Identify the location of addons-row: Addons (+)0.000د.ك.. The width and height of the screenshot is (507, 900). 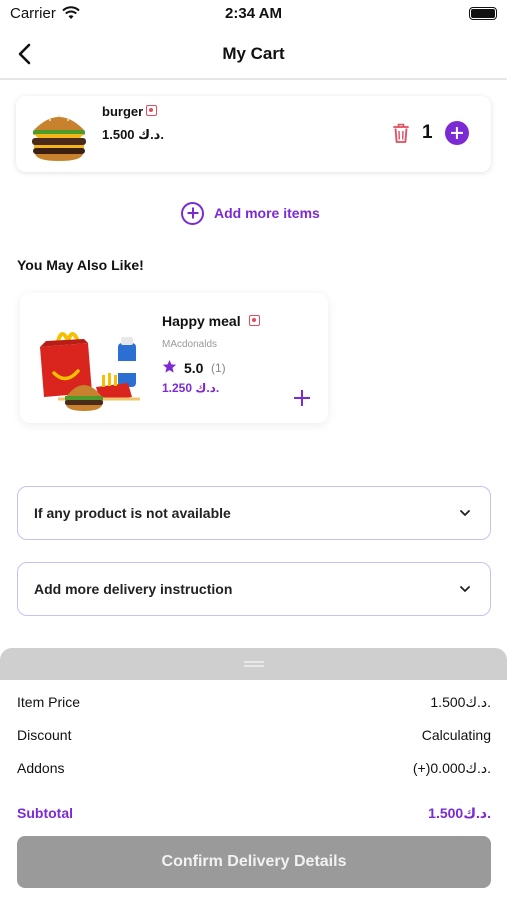
(254, 770).